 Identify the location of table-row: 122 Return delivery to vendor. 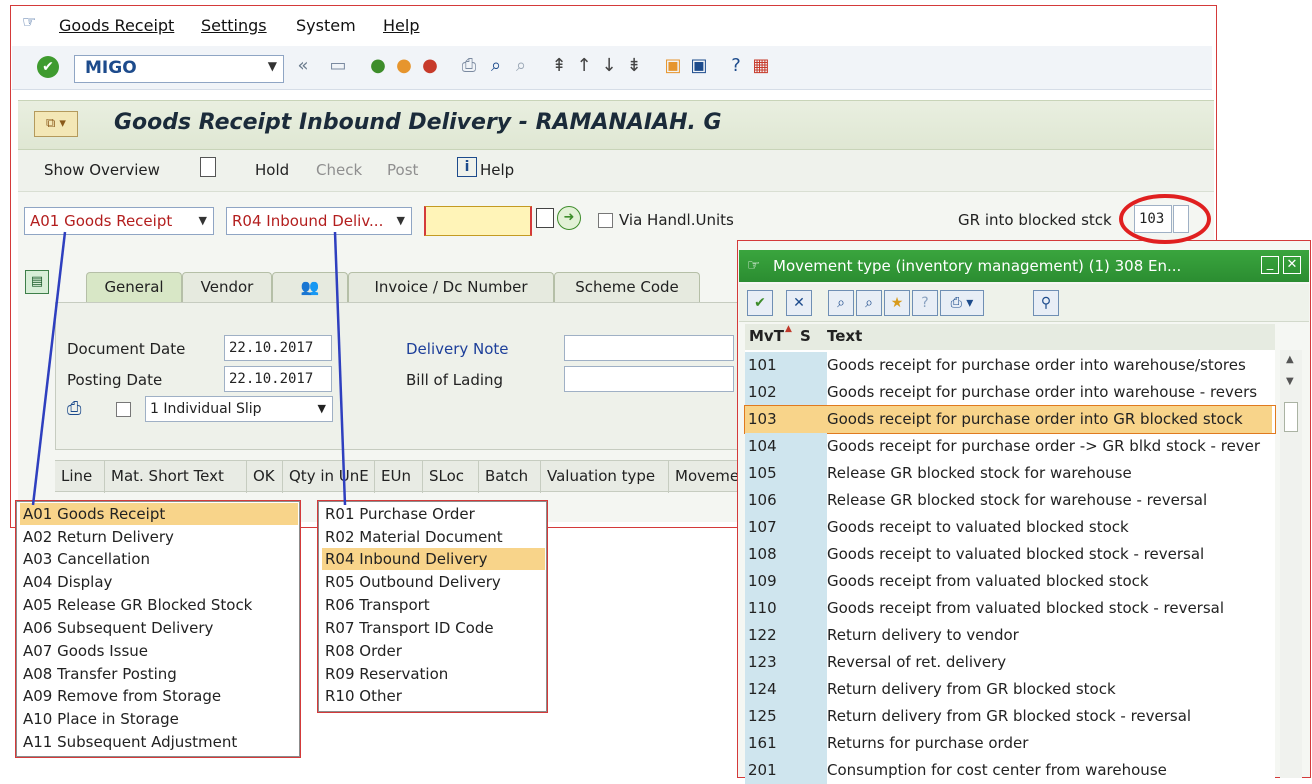
(1010, 635).